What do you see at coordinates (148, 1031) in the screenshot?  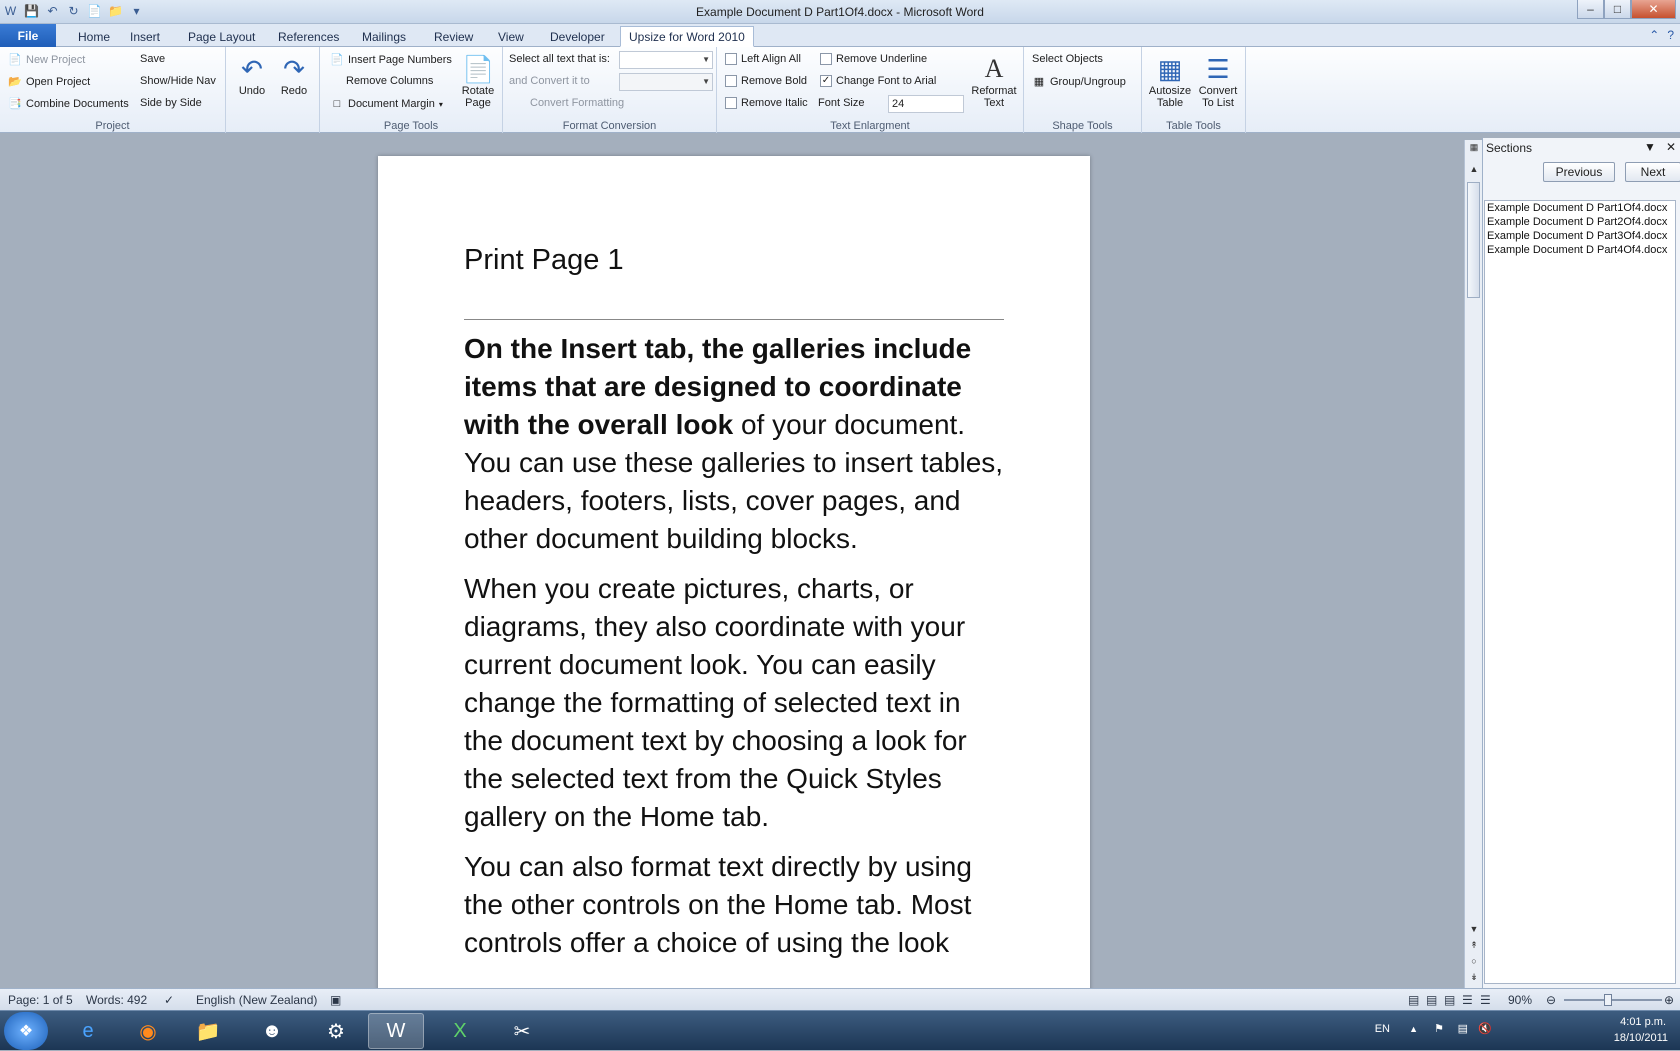 I see `firefox-icon: ◉` at bounding box center [148, 1031].